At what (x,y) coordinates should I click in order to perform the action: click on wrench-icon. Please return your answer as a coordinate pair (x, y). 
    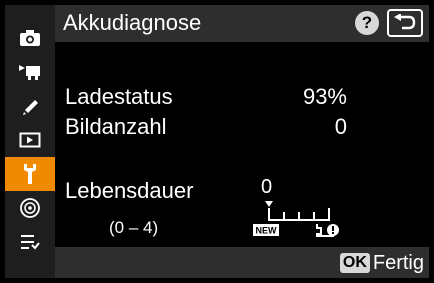
    Looking at the image, I should click on (30, 174).